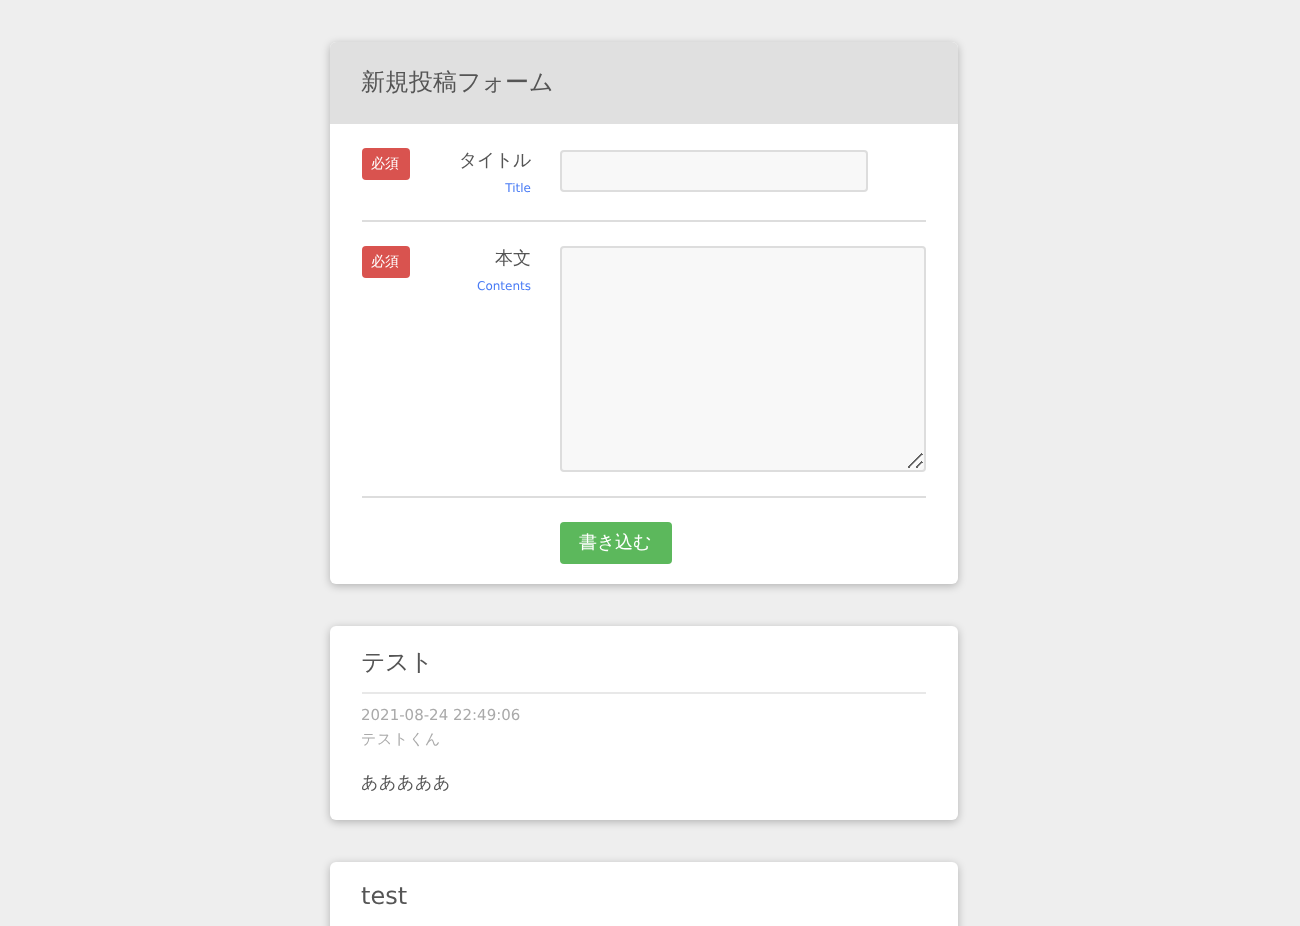 The width and height of the screenshot is (1300, 926). Describe the element at coordinates (398, 663) in the screenshot. I see `post-title: テスト` at that location.